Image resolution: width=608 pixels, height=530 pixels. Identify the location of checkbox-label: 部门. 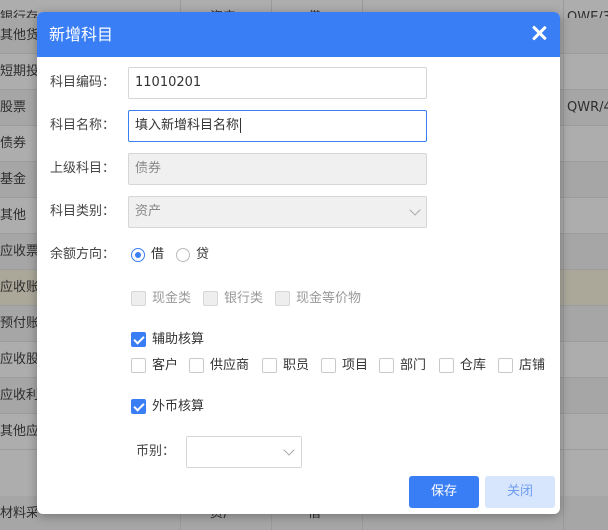
(413, 365).